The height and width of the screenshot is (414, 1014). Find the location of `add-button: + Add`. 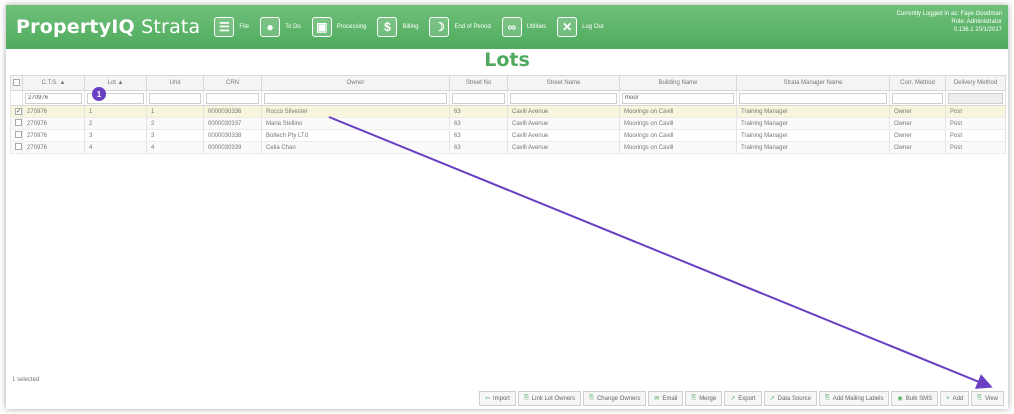

add-button: + Add is located at coordinates (955, 398).